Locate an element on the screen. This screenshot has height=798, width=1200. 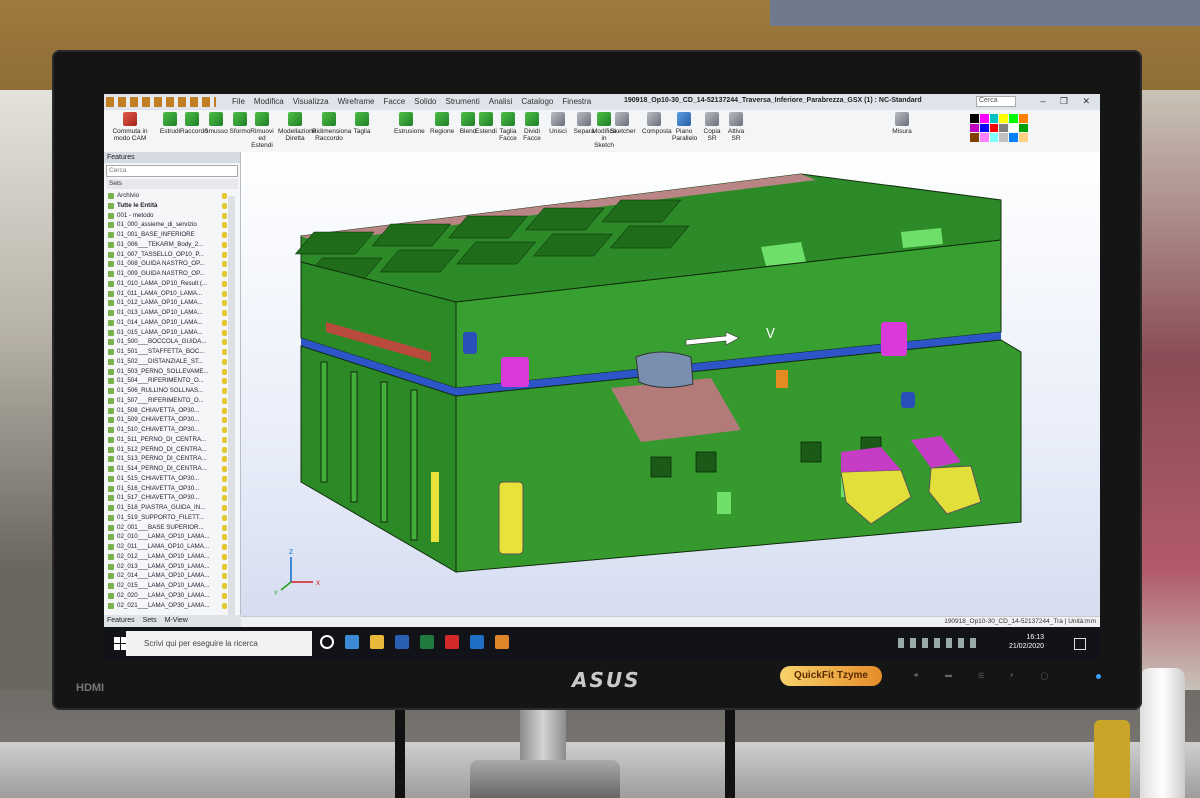
system-tray-icons is located at coordinates (938, 643).